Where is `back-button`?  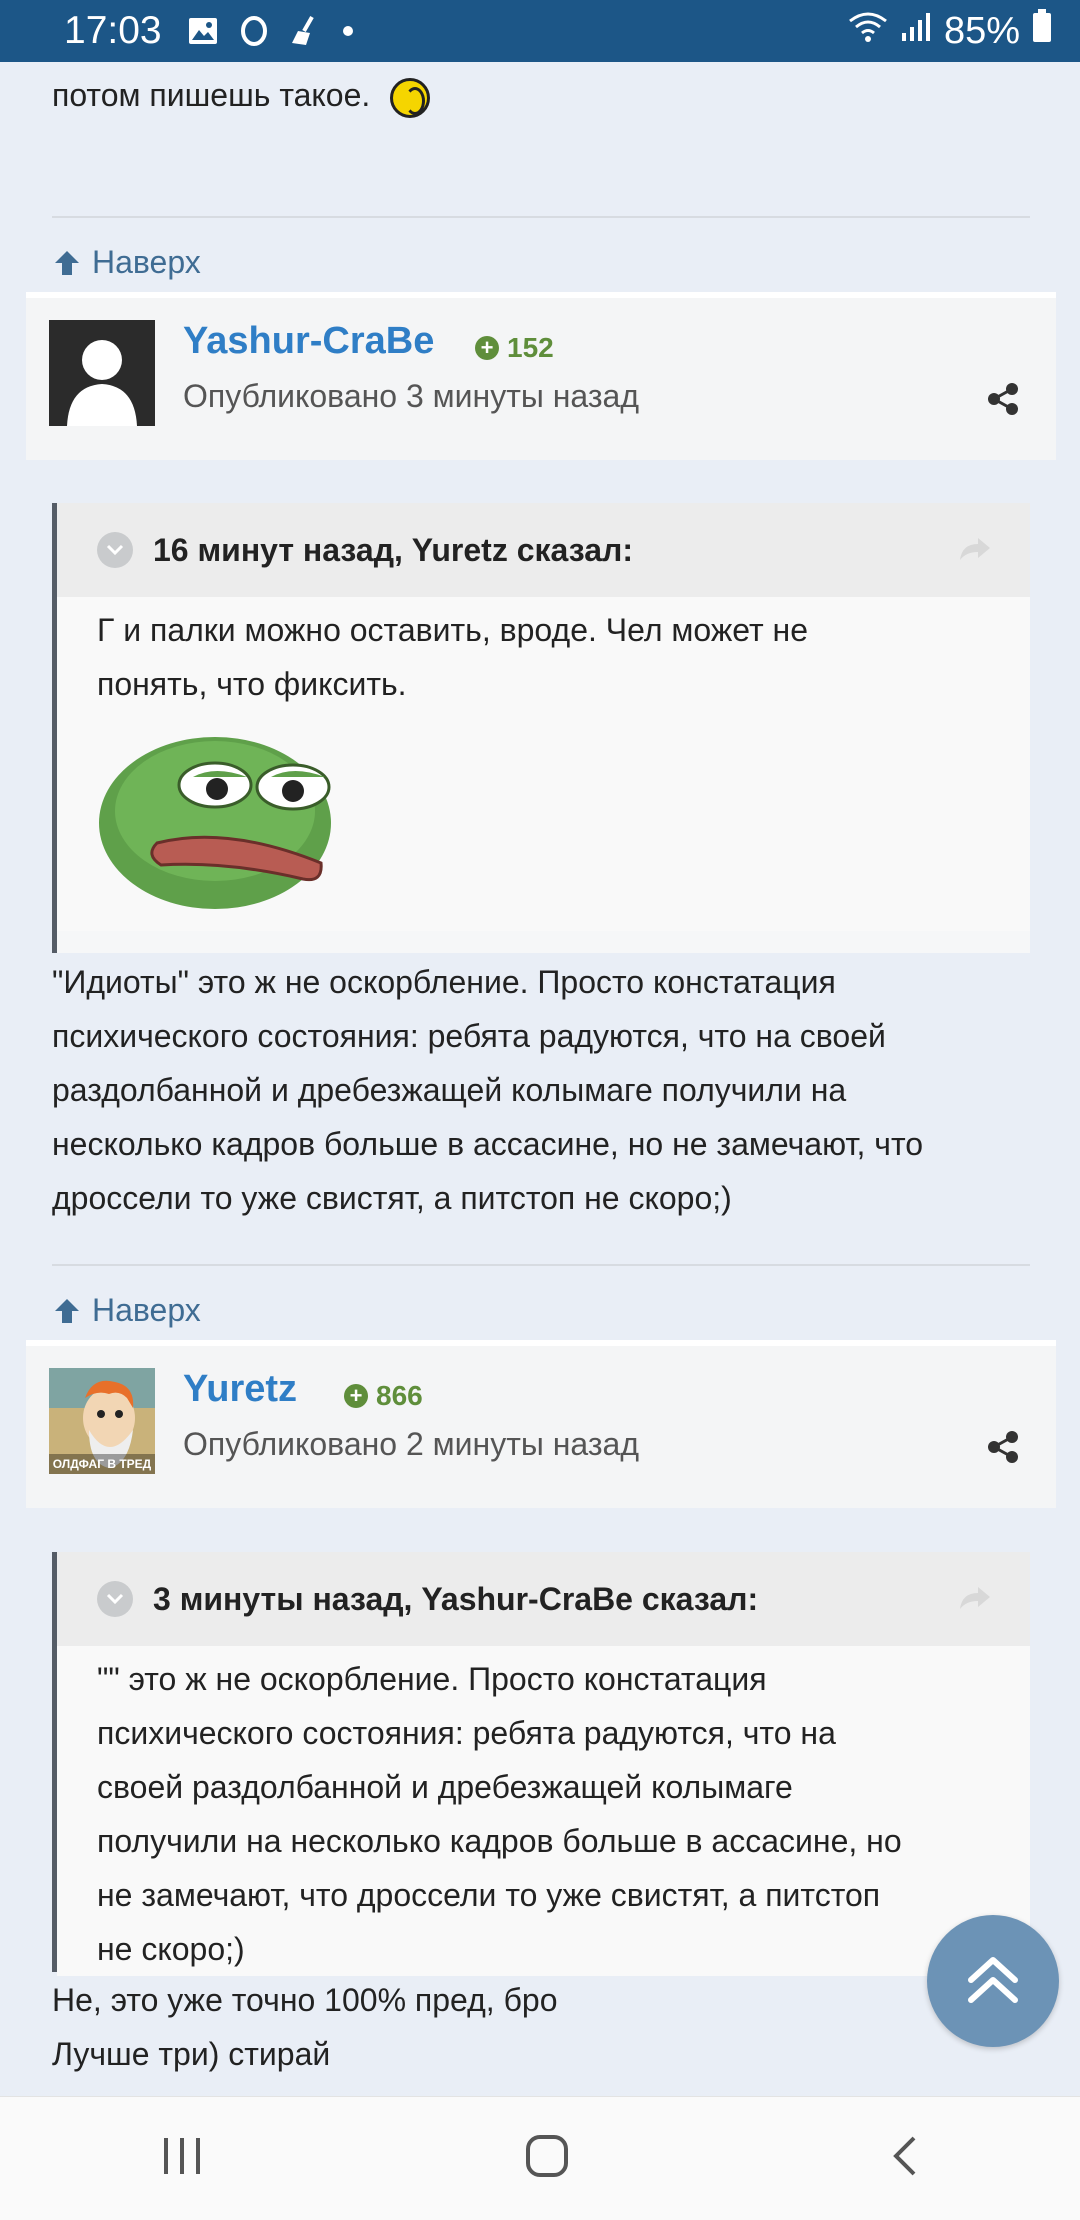
back-button is located at coordinates (905, 2158).